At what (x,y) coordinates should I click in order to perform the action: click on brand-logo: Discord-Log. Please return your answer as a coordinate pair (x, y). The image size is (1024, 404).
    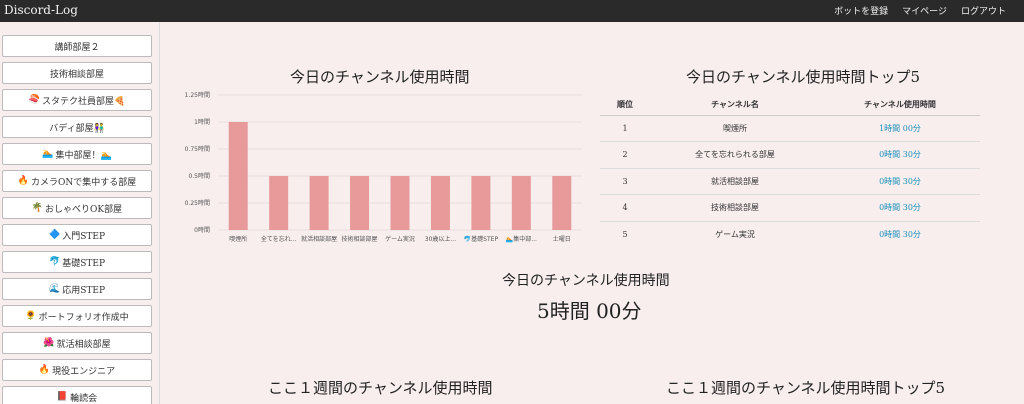
    Looking at the image, I should click on (41, 10).